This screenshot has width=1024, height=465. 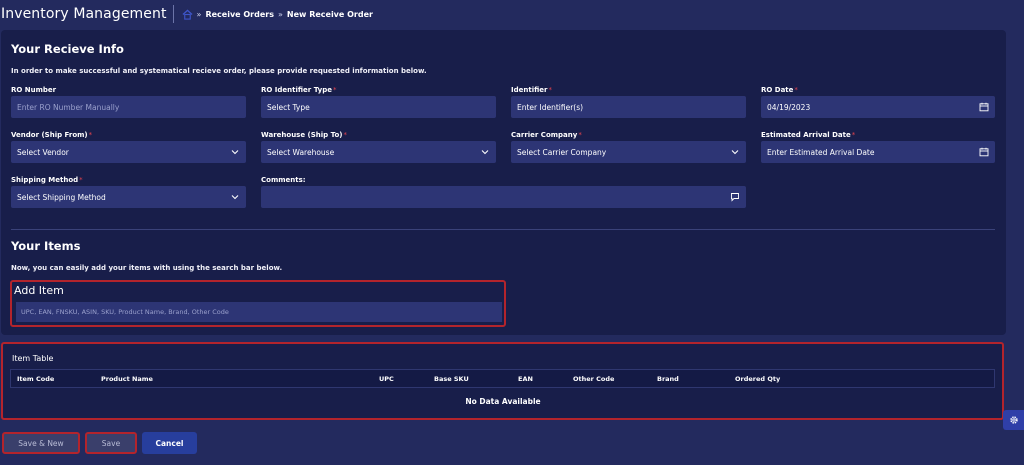 What do you see at coordinates (628, 107) in the screenshot?
I see `identifier-input: Enter Identifier(s)` at bounding box center [628, 107].